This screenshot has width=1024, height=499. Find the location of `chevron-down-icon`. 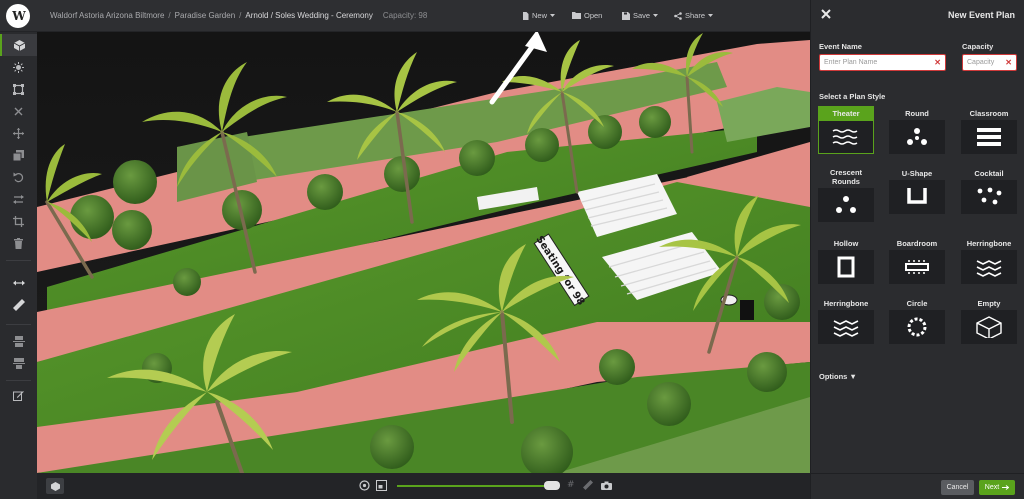

chevron-down-icon is located at coordinates (711, 15).